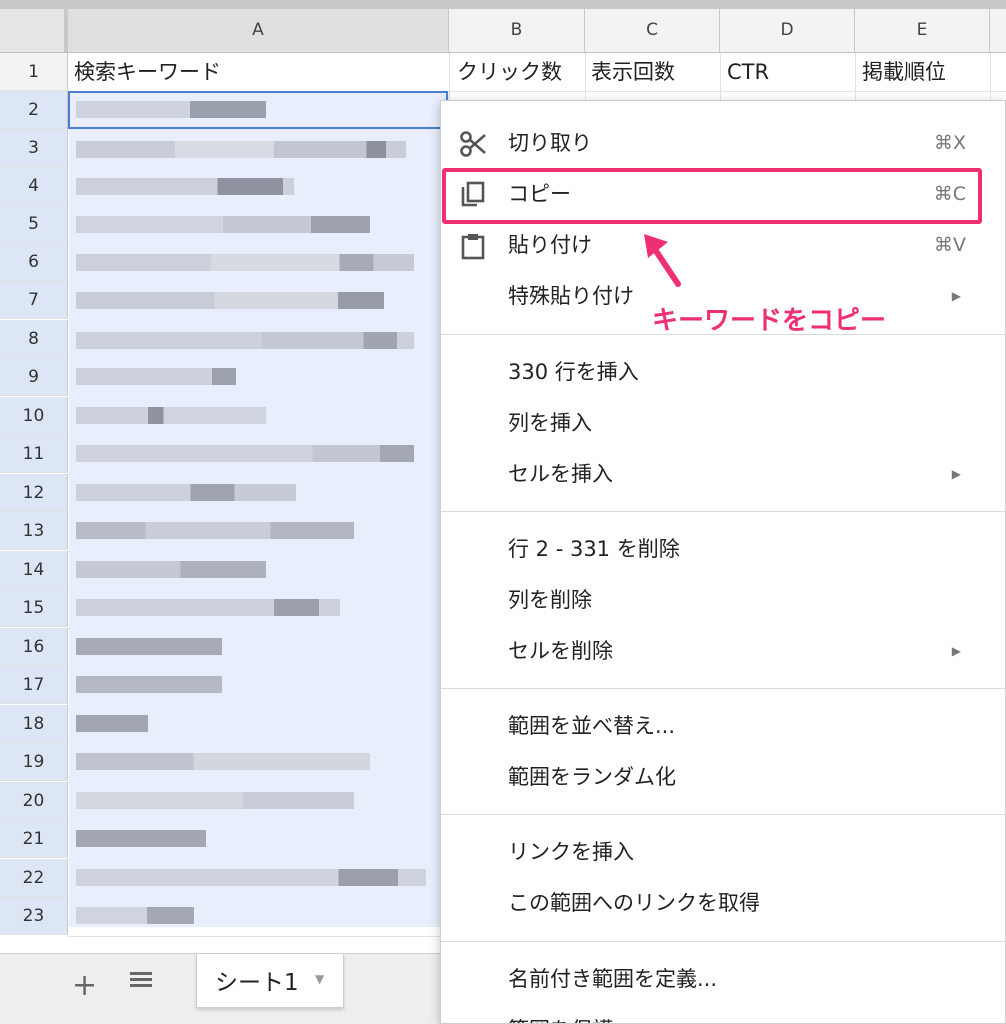 This screenshot has width=1006, height=1024. Describe the element at coordinates (34, 762) in the screenshot. I see `row-number: 19` at that location.